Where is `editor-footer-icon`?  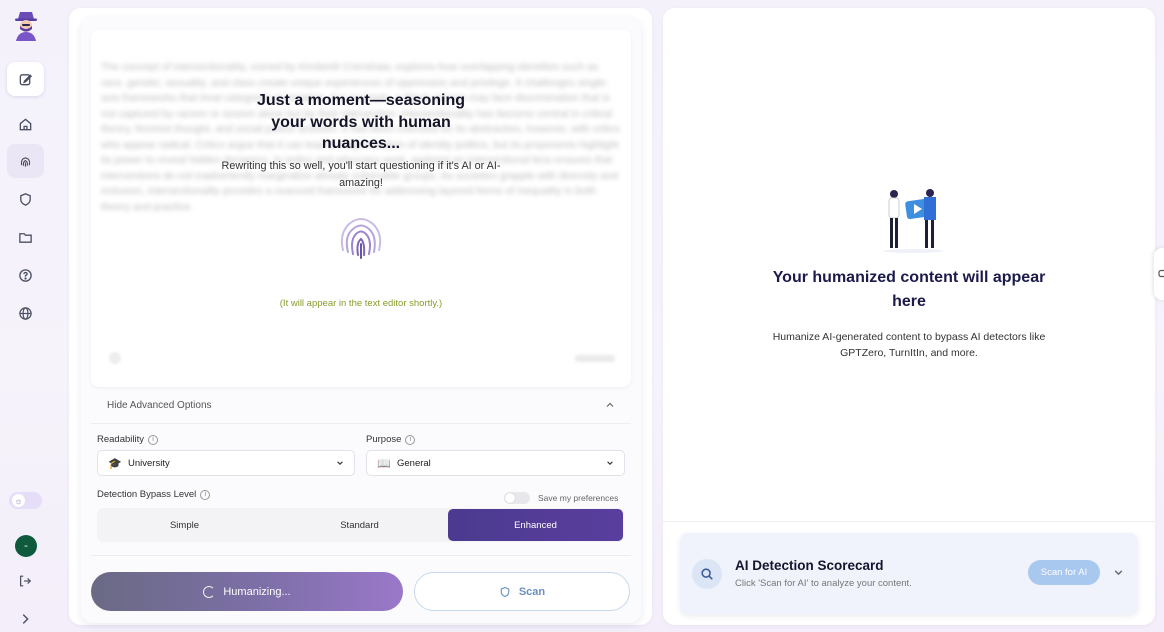
editor-footer-icon is located at coordinates (115, 358).